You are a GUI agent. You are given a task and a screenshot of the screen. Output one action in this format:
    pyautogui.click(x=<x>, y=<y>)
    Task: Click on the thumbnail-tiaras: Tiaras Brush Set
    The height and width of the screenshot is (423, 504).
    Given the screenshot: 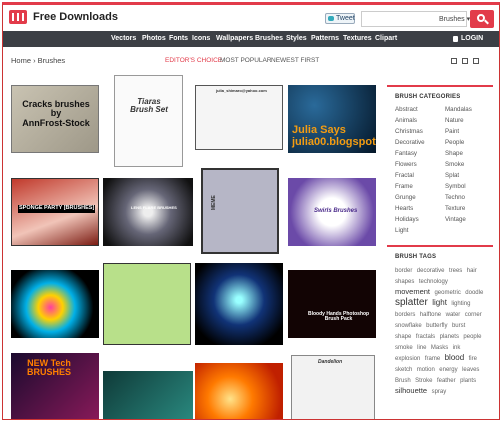 What is the action you would take?
    pyautogui.click(x=148, y=121)
    